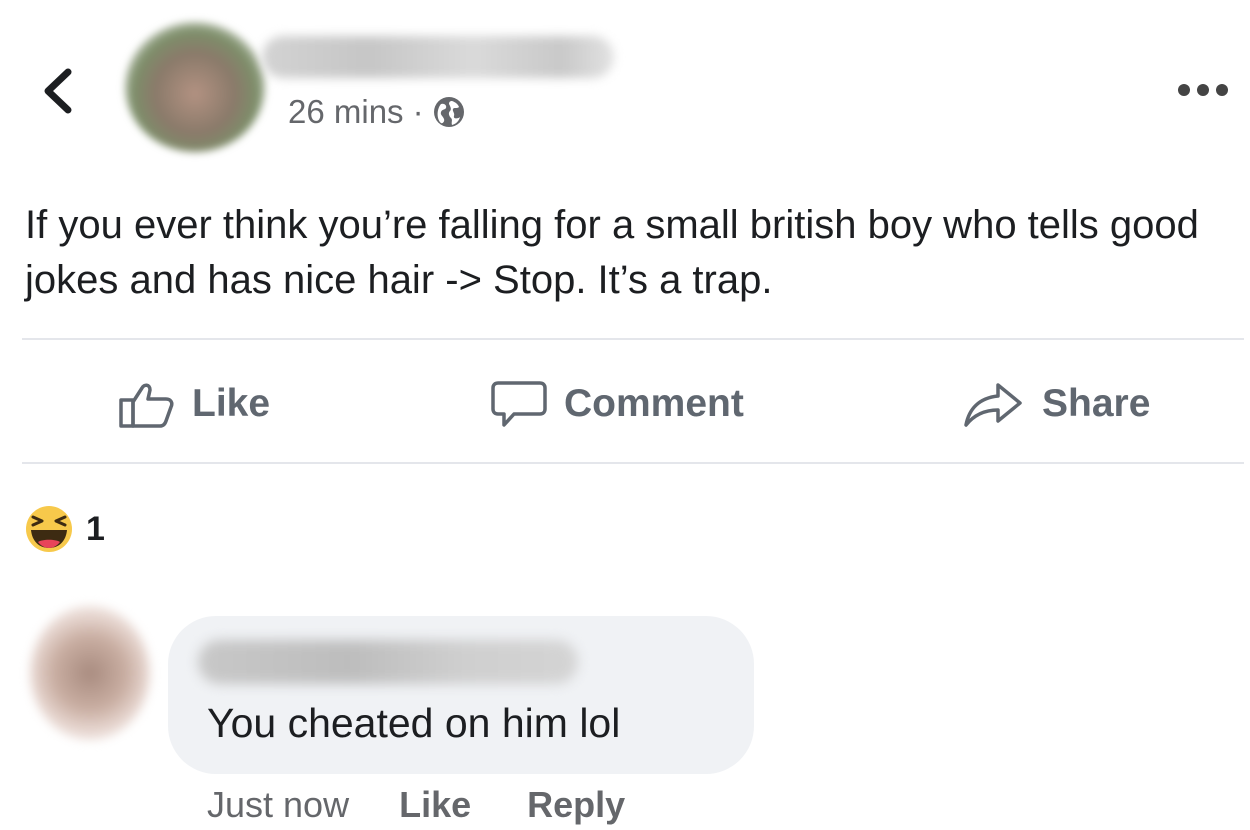 The image size is (1250, 830). I want to click on author-name-blurred, so click(438, 57).